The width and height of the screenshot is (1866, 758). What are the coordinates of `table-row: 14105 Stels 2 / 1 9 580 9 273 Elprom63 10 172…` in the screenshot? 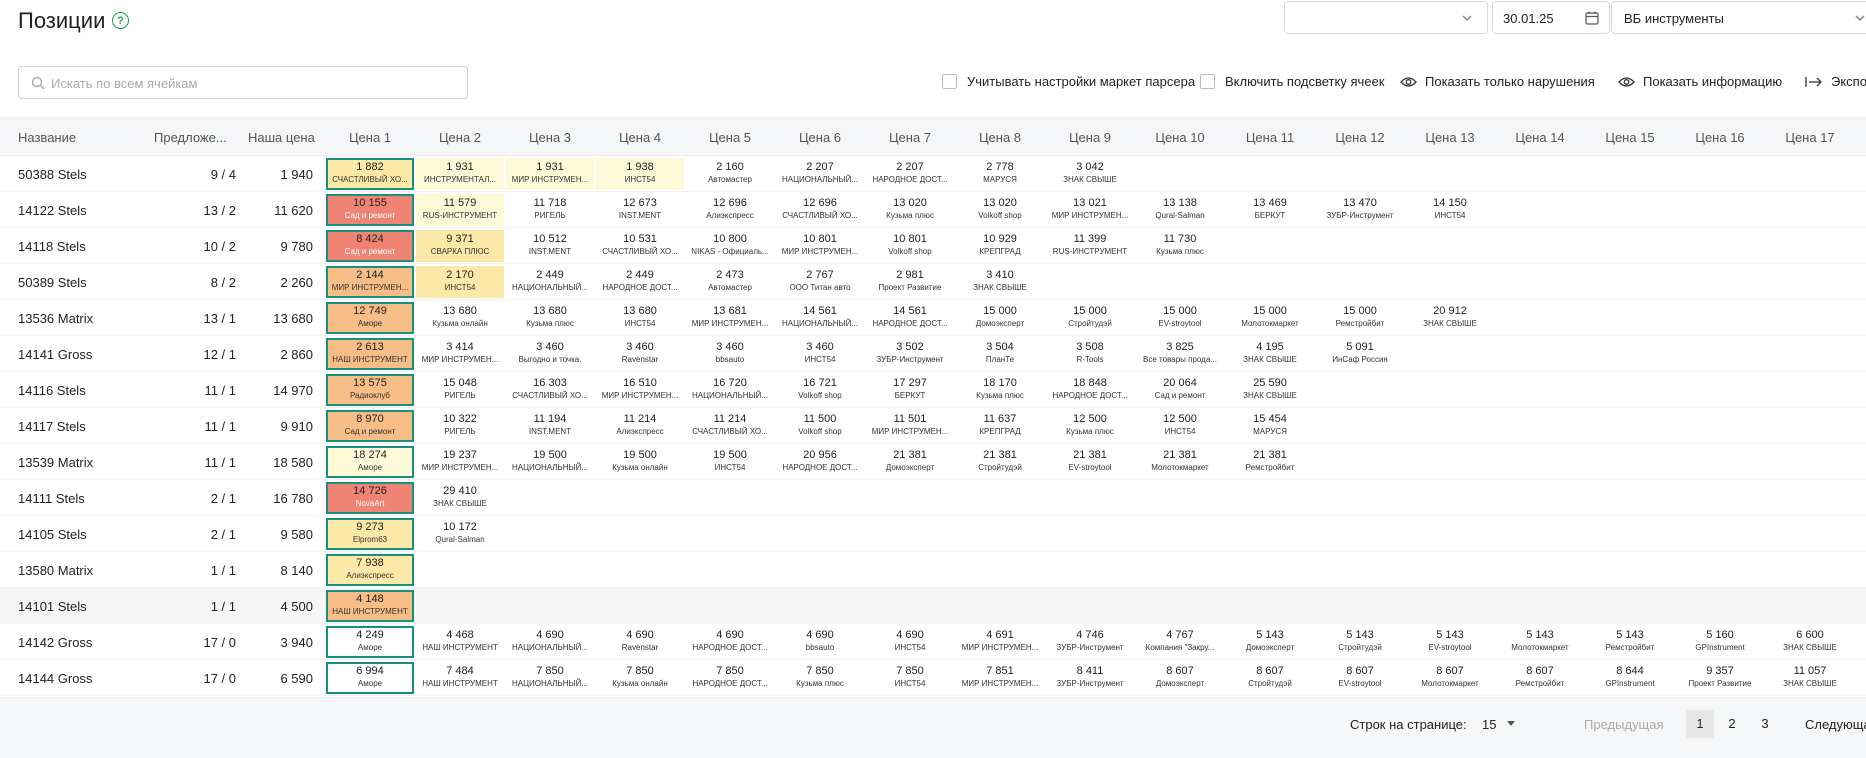 It's located at (933, 534).